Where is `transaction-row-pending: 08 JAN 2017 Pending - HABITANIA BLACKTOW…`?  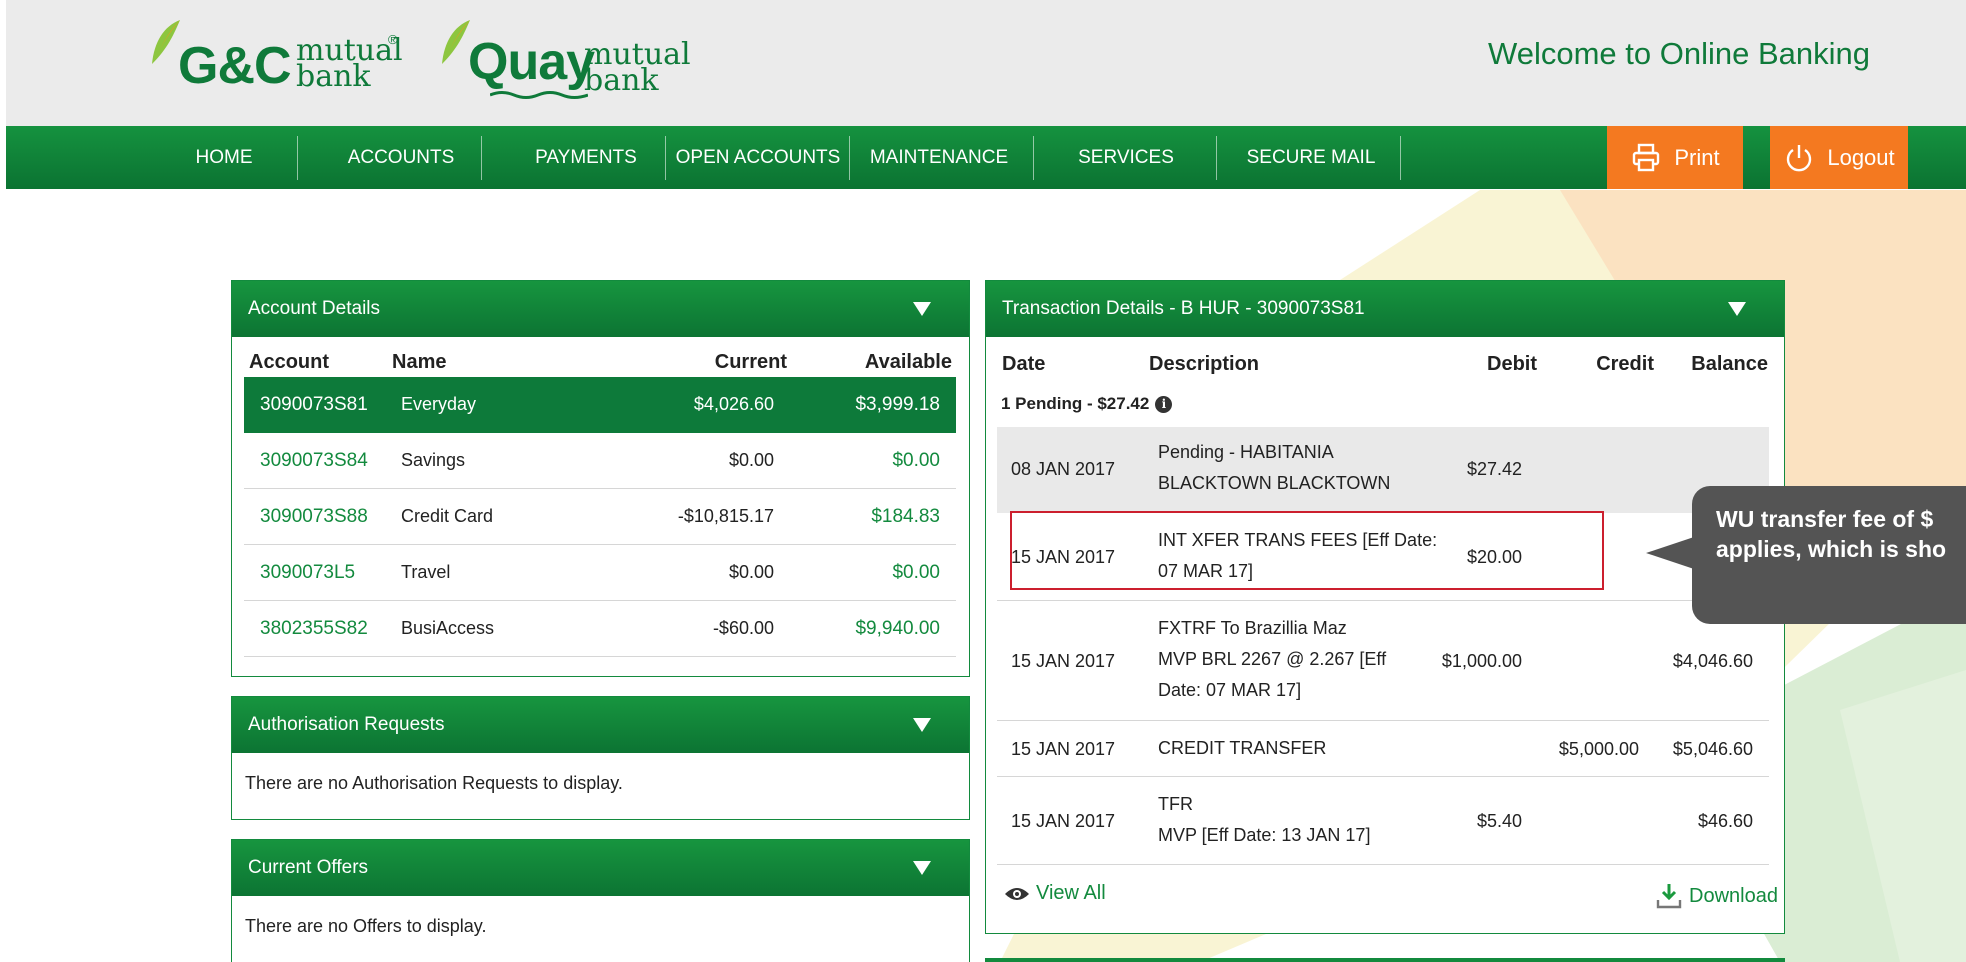 transaction-row-pending: 08 JAN 2017 Pending - HABITANIA BLACKTOW… is located at coordinates (1383, 470).